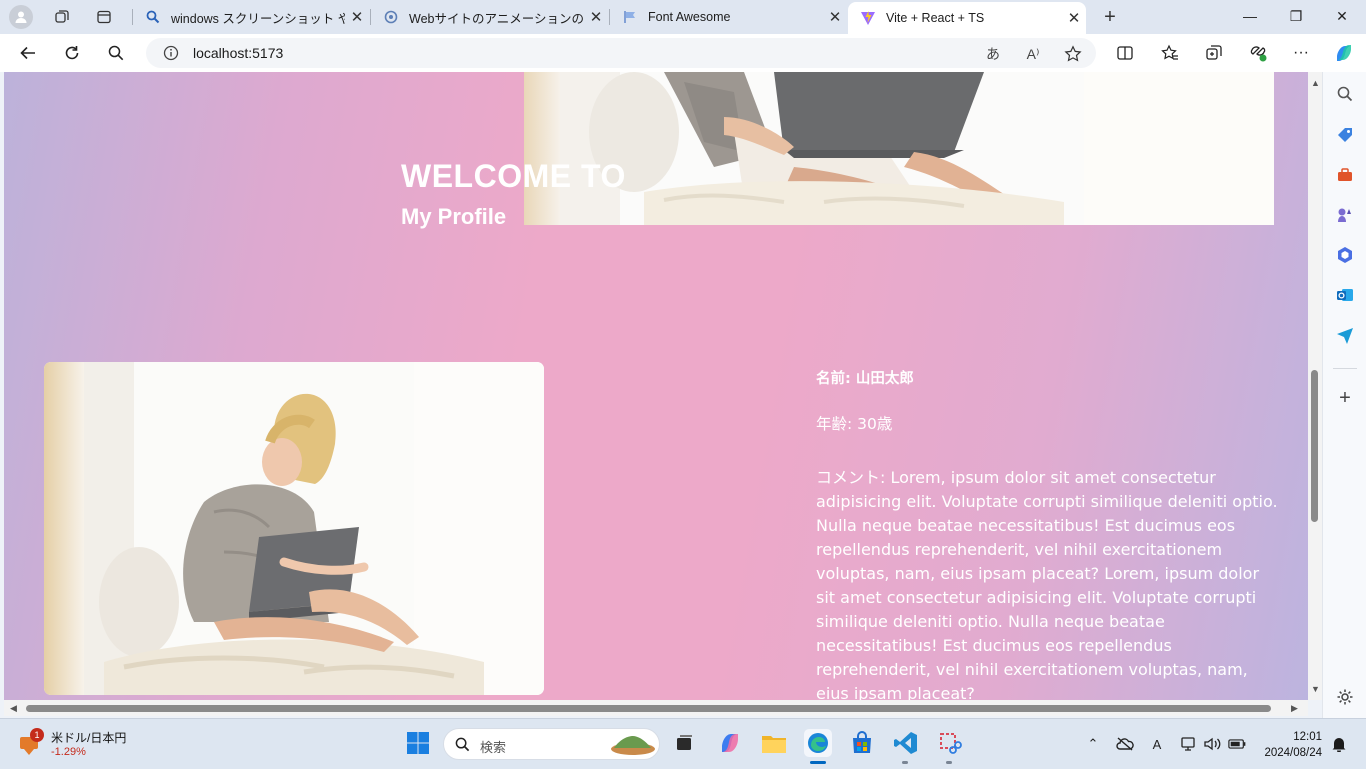 This screenshot has height=769, width=1366. What do you see at coordinates (730, 743) in the screenshot?
I see `copilot-taskbar-icon` at bounding box center [730, 743].